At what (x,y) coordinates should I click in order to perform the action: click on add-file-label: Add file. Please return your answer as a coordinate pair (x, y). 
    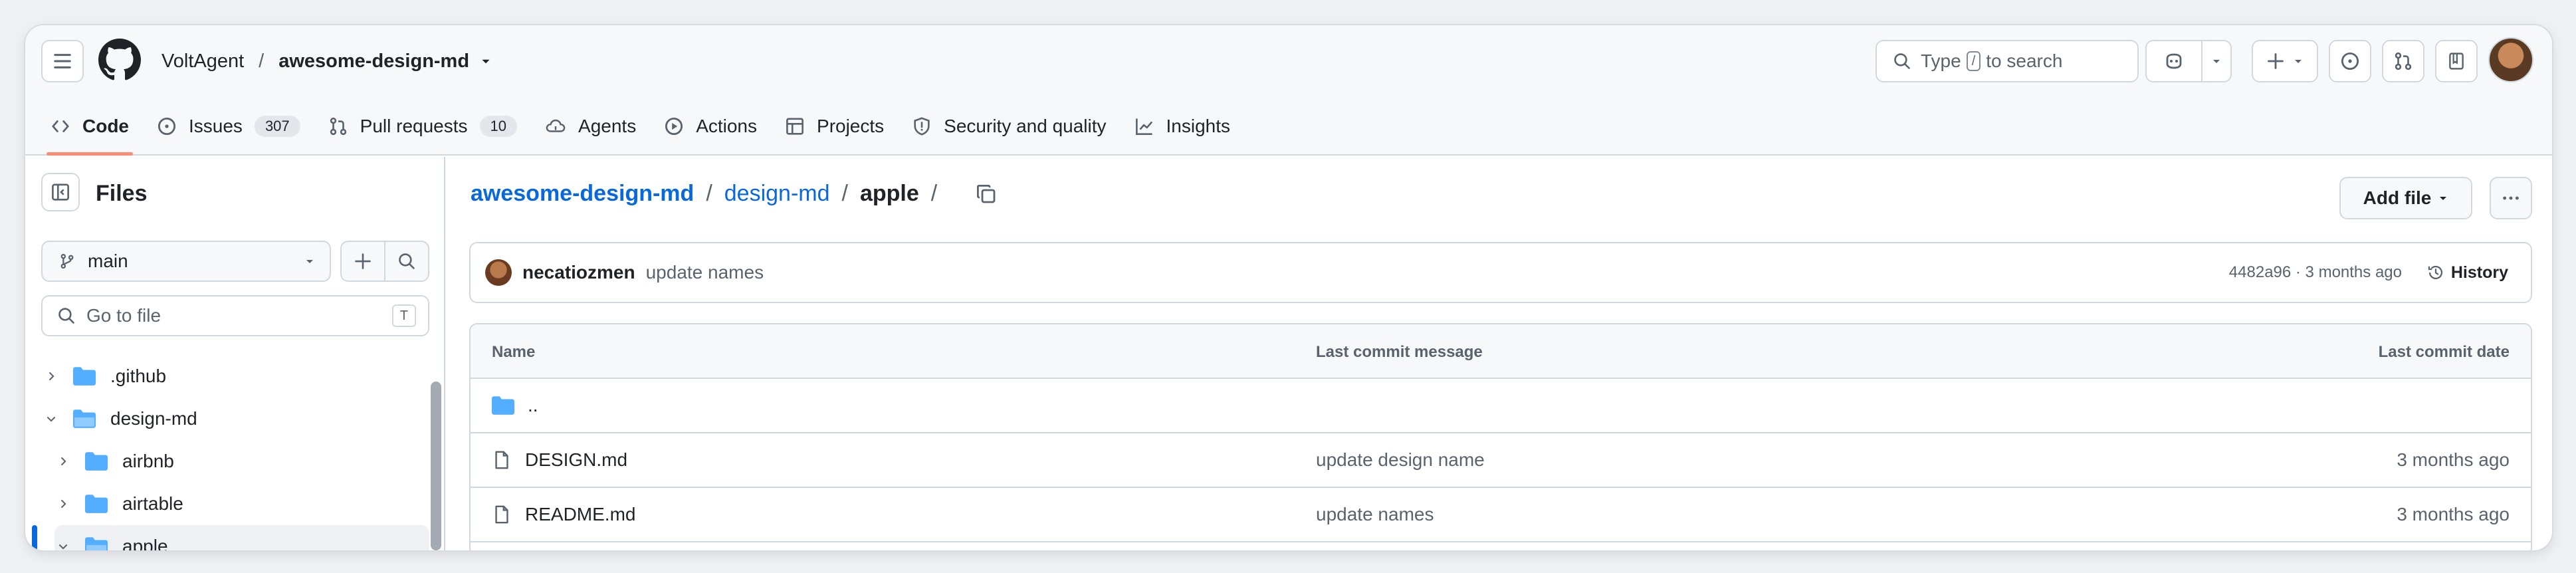
    Looking at the image, I should click on (2397, 198).